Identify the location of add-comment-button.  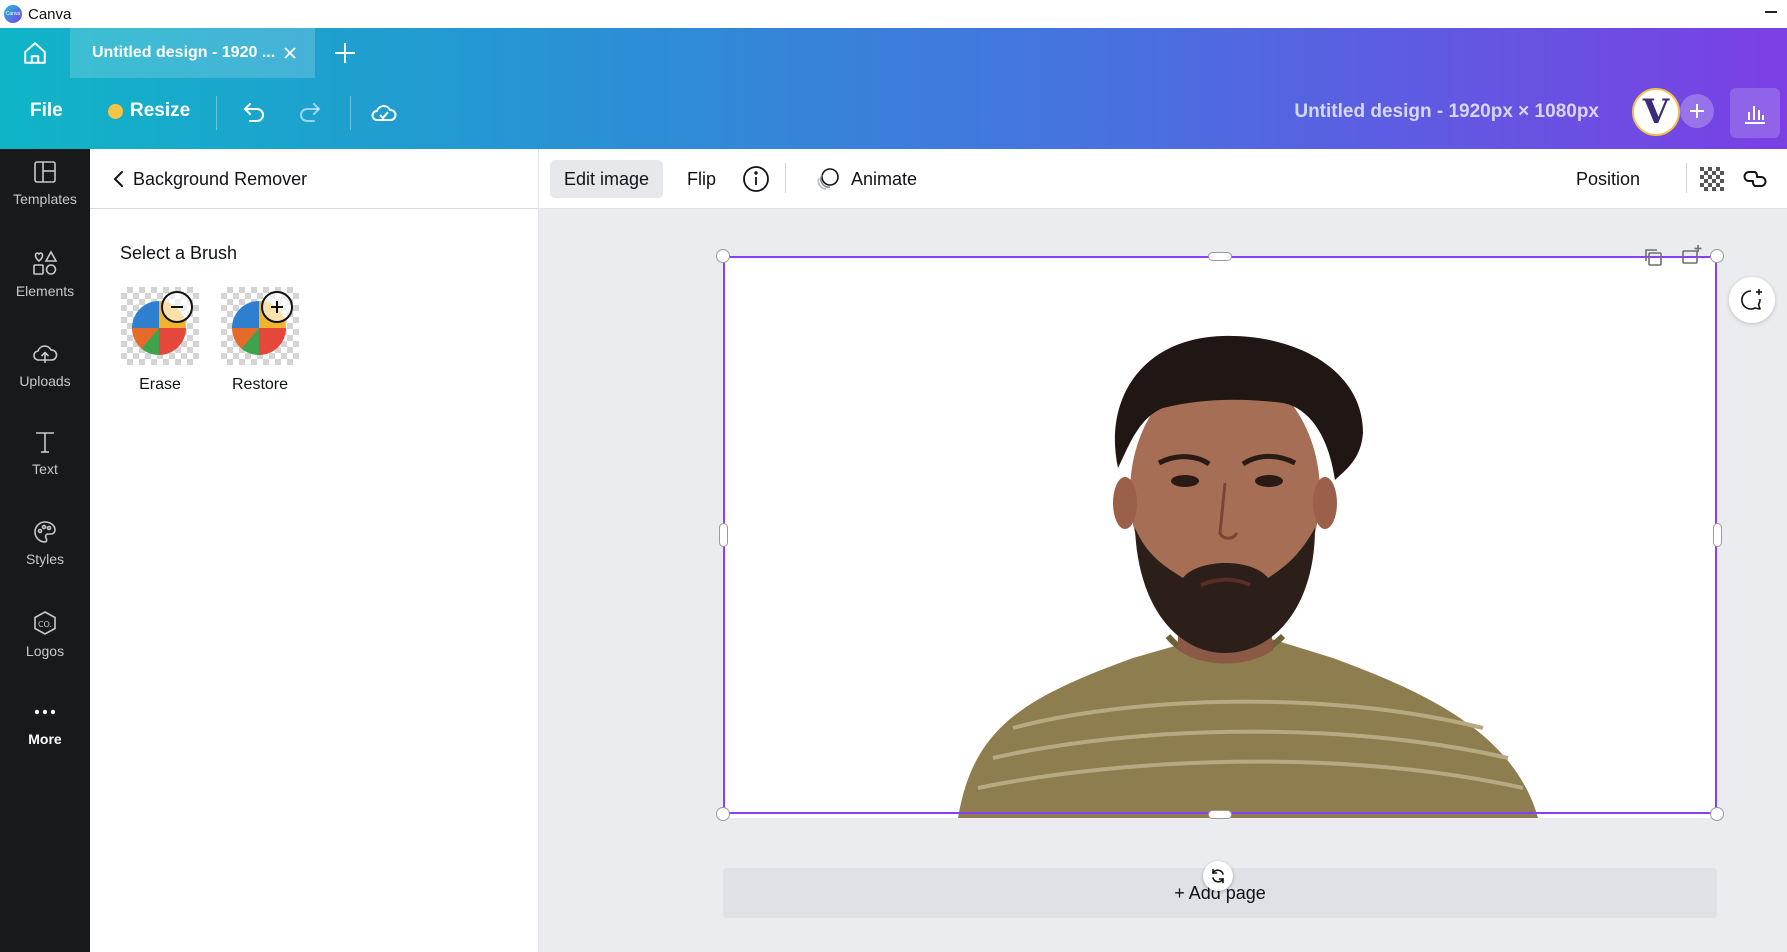
(1752, 300).